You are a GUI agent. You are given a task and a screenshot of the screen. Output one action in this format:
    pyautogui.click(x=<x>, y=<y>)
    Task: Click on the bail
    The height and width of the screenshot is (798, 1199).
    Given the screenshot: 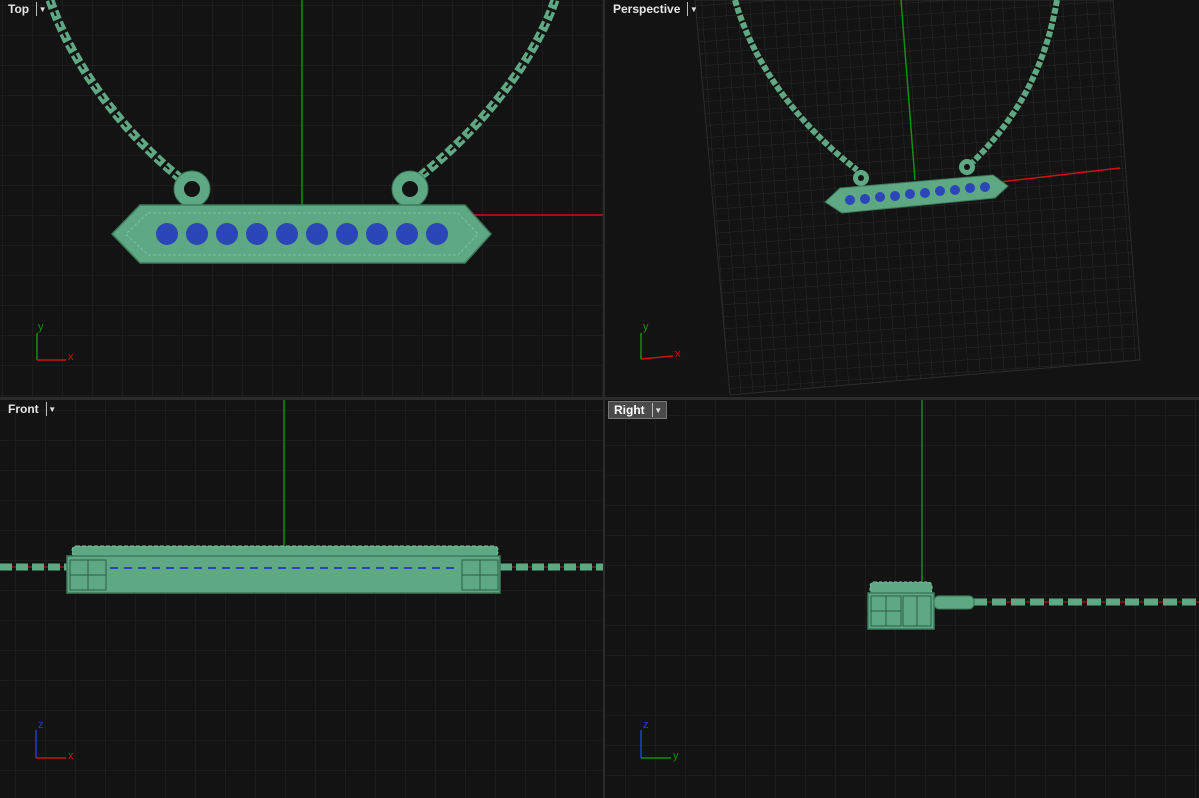 What is the action you would take?
    pyautogui.click(x=954, y=602)
    